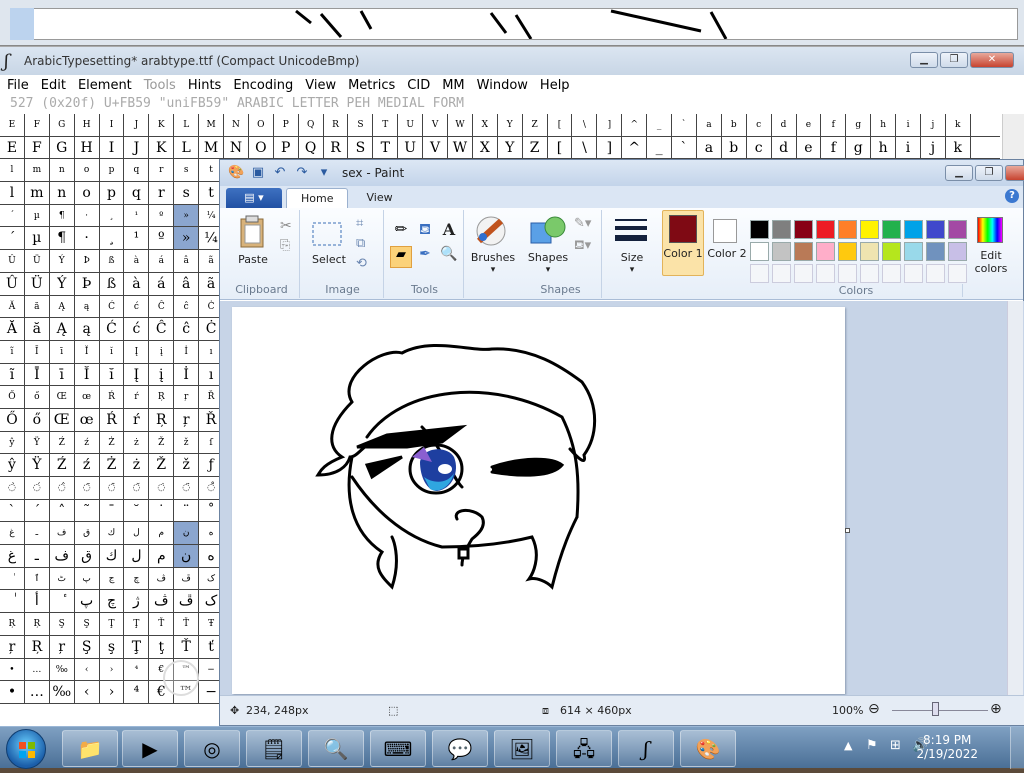  Describe the element at coordinates (708, 748) in the screenshot. I see `taskbar-paint: 🎨` at that location.